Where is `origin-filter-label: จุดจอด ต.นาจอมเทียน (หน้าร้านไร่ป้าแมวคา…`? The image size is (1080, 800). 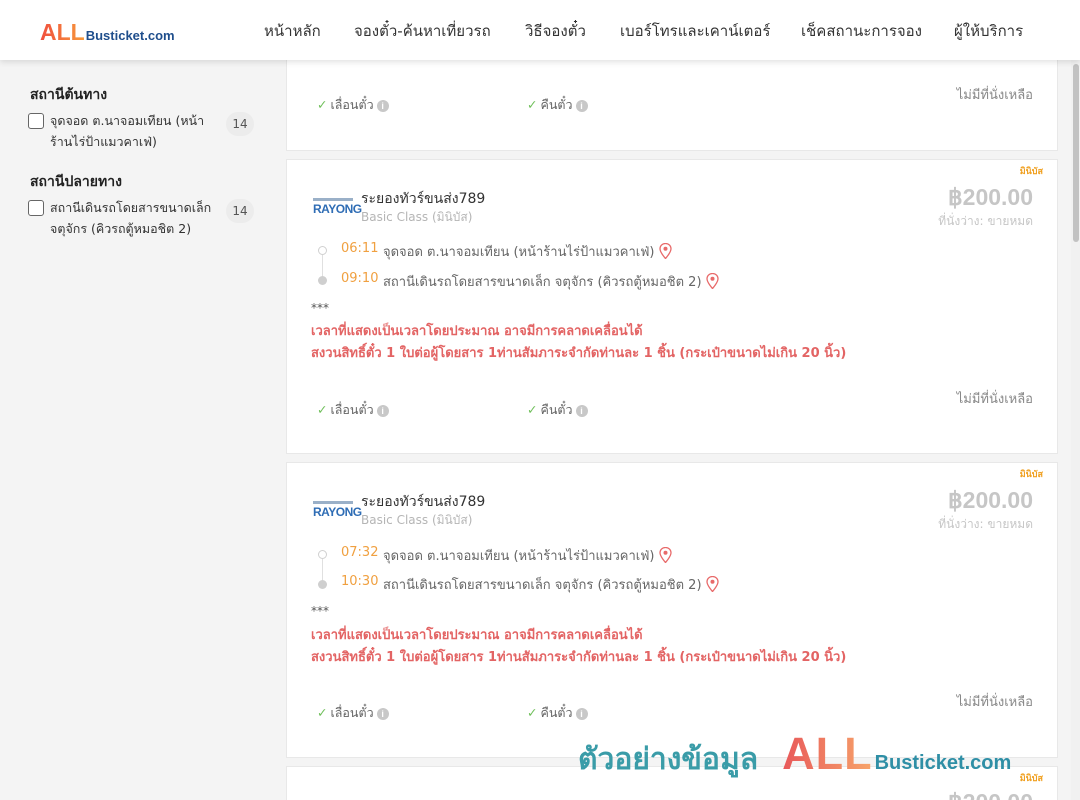 origin-filter-label: จุดจอด ต.นาจอมเทียน (หน้าร้านไร่ป้าแมวคา… is located at coordinates (135, 131).